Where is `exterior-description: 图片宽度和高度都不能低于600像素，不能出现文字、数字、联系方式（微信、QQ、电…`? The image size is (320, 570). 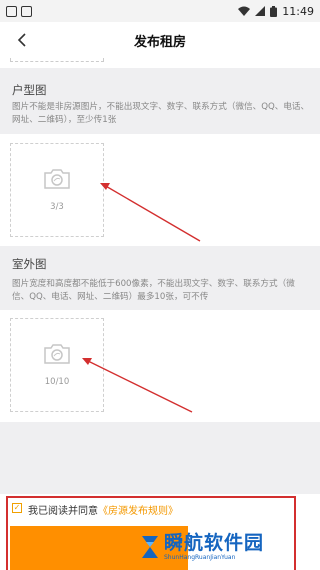
exterior-description: 图片宽度和高度都不能低于600像素，不能出现文字、数字、联系方式（微信、QQ、电… is located at coordinates (153, 290).